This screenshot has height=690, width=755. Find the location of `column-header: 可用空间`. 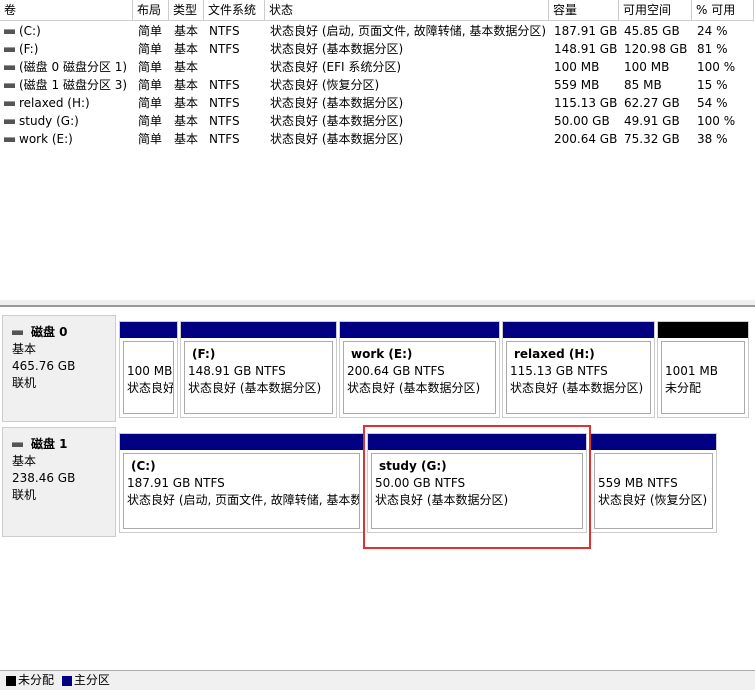

column-header: 可用空间 is located at coordinates (655, 10).